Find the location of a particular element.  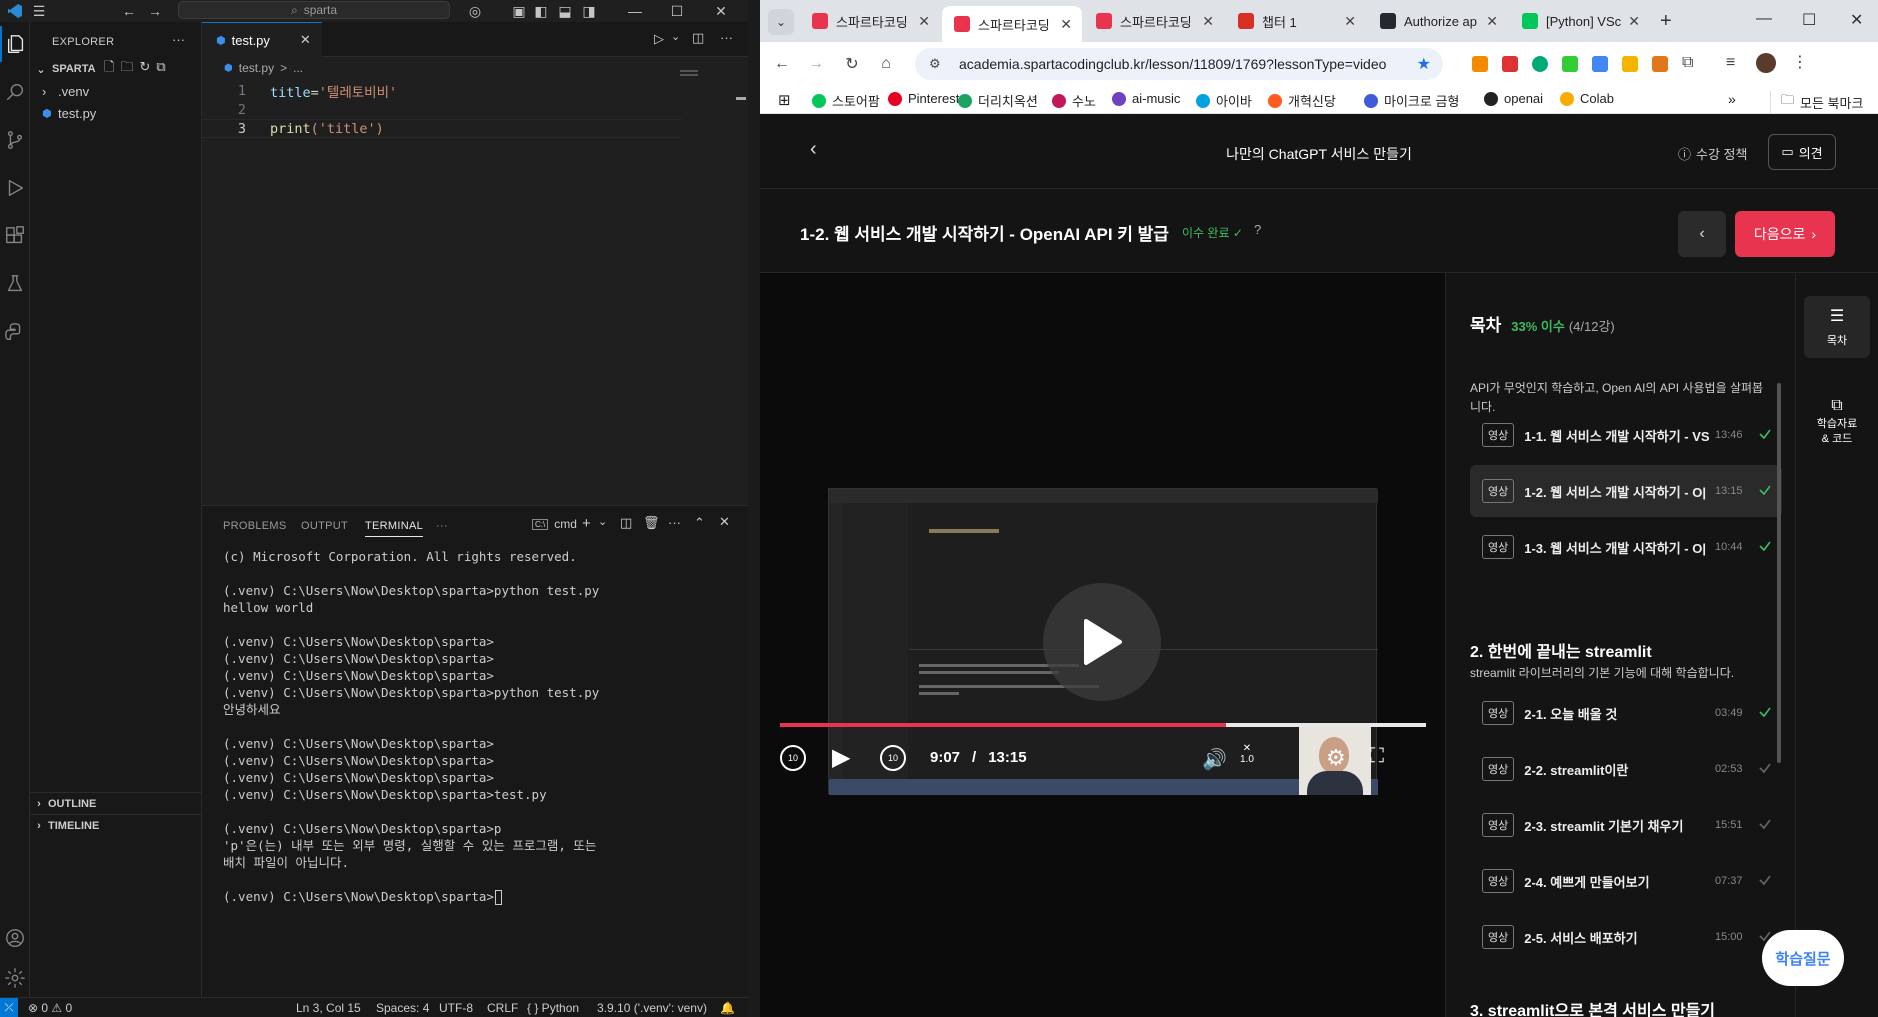

toc-lesson-item: 영상 2-2. streamlit이란 02:53 is located at coordinates (1626, 769).